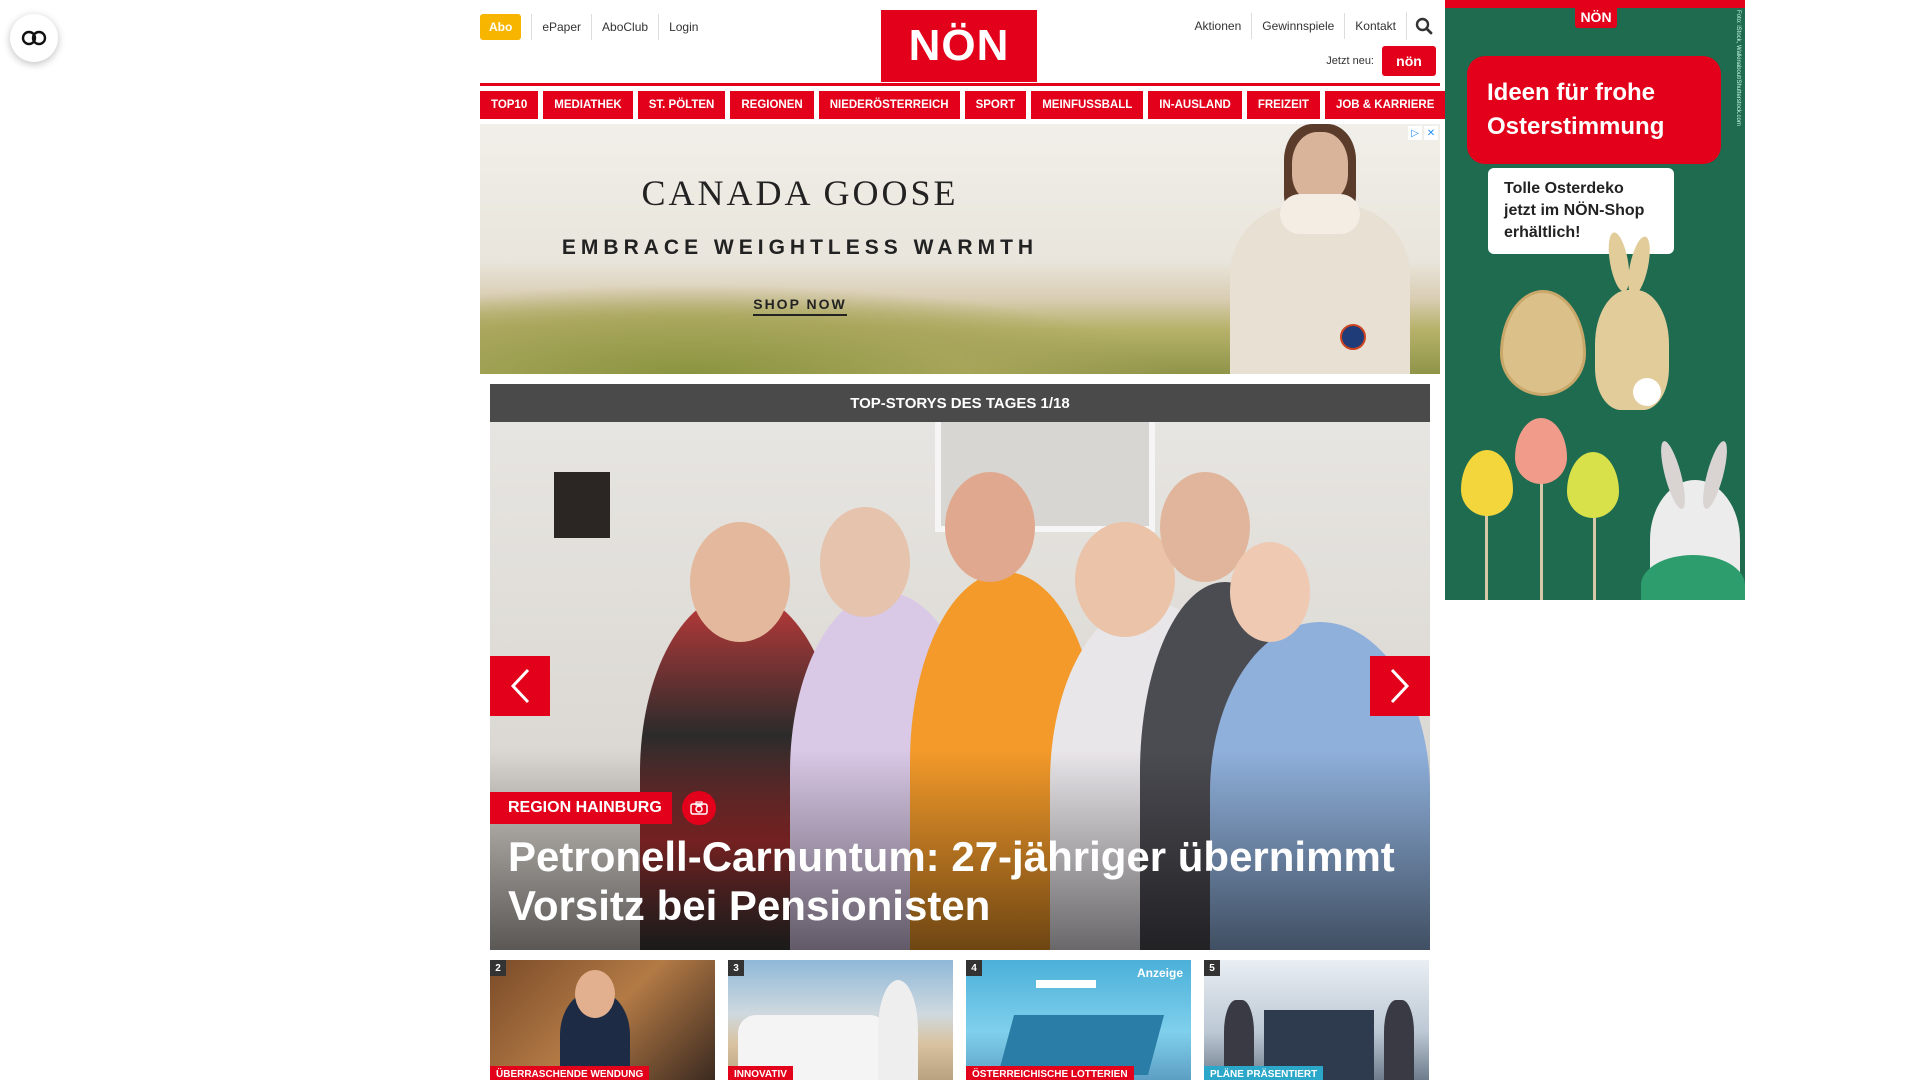 The width and height of the screenshot is (1920, 1080). I want to click on gallery-button, so click(699, 808).